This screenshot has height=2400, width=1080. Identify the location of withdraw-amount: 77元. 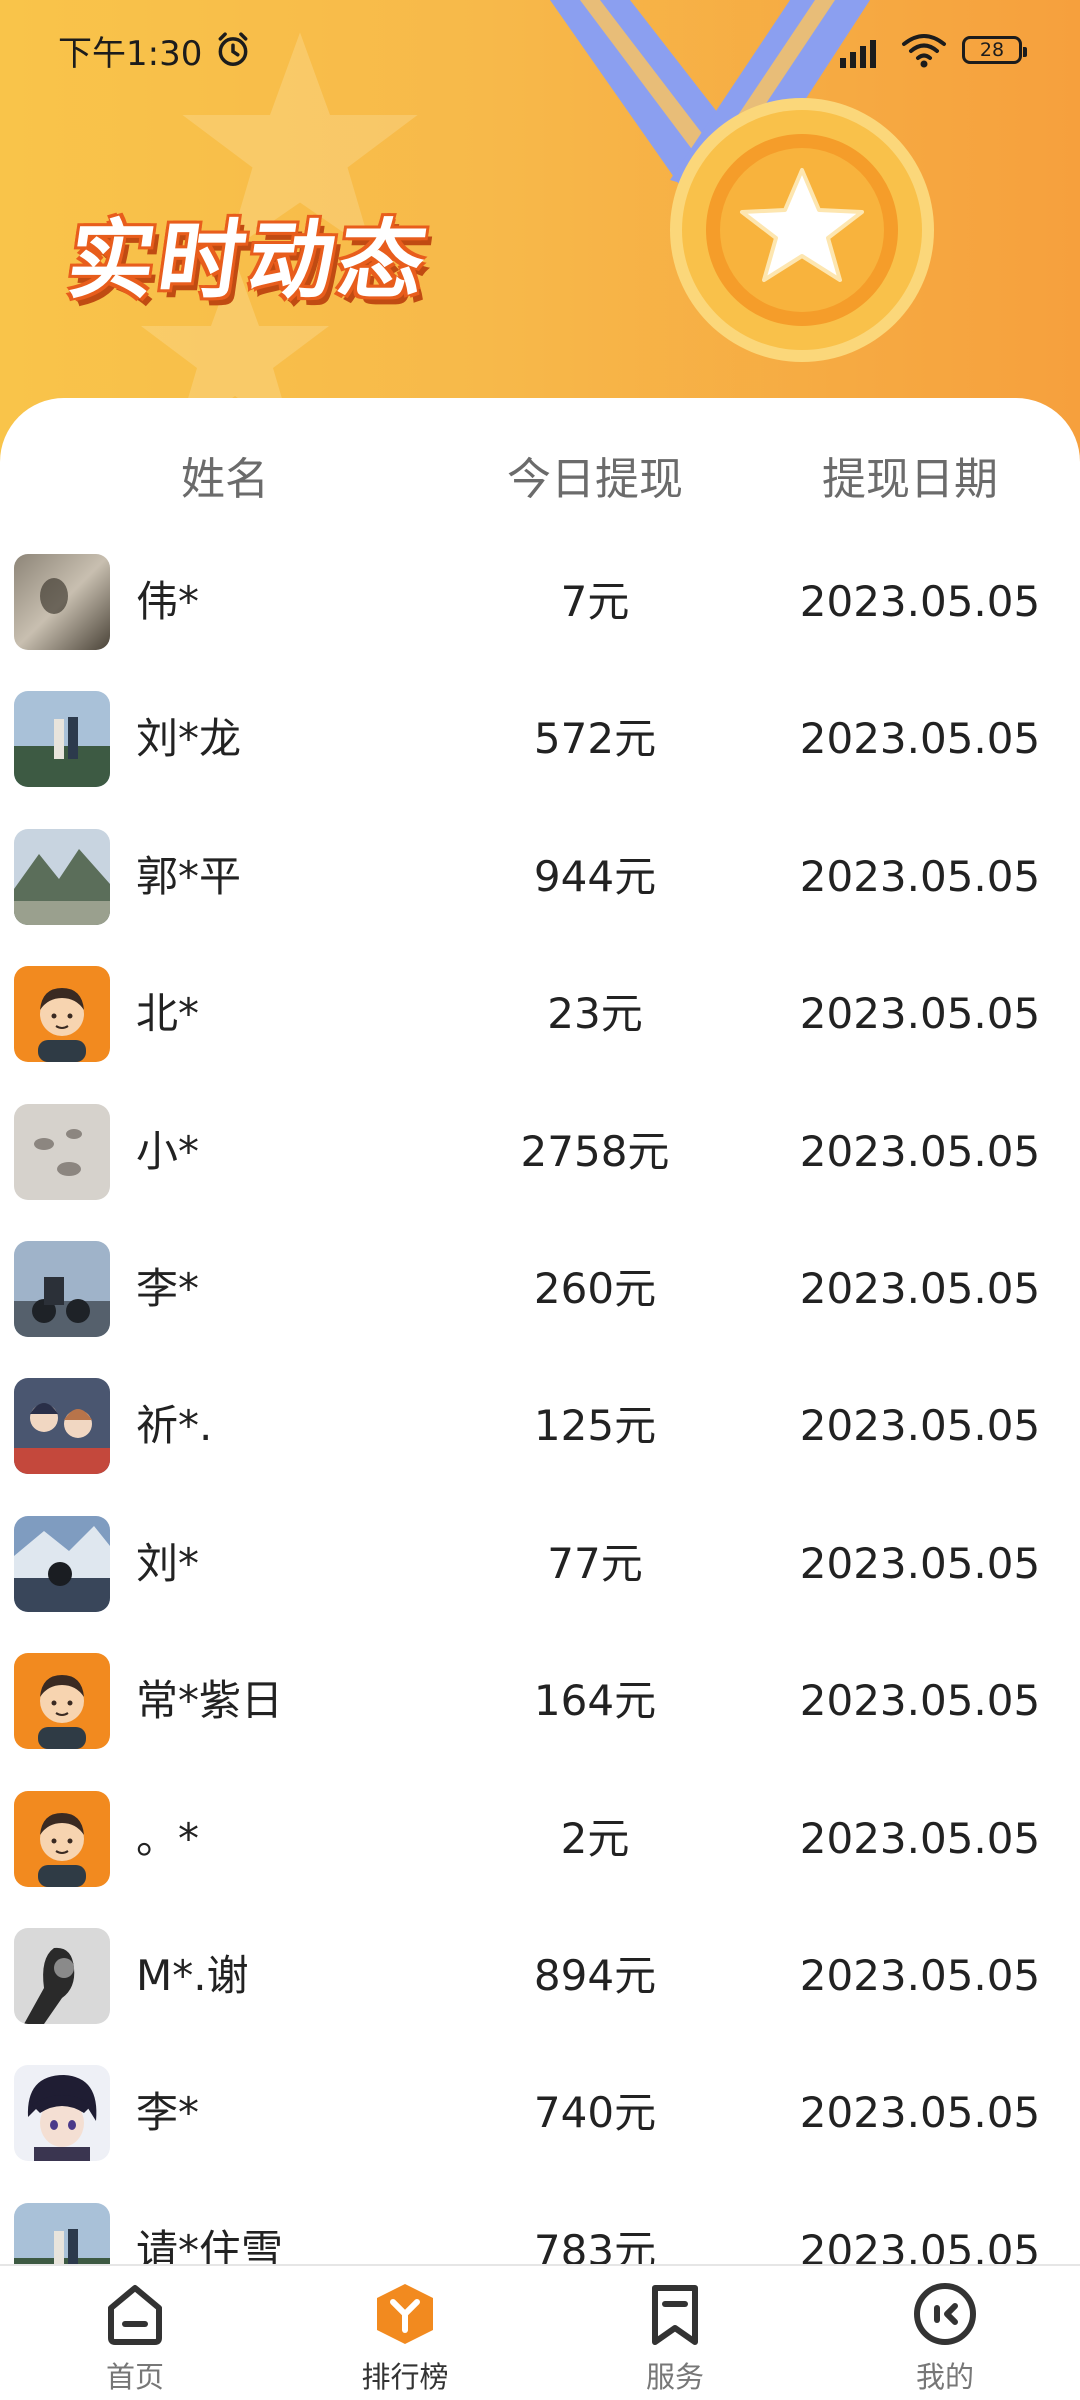
(595, 1563).